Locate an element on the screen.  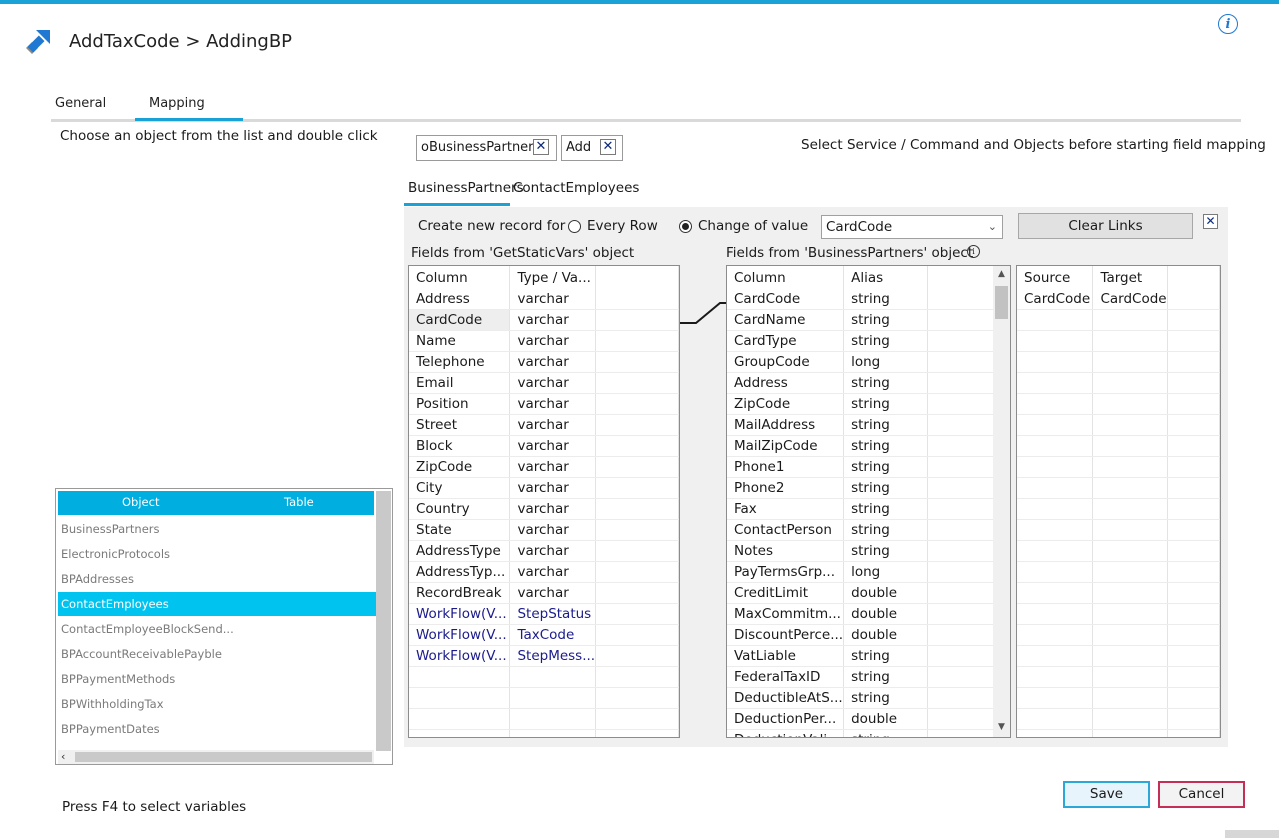
scroll-thumb is located at coordinates (1001, 302).